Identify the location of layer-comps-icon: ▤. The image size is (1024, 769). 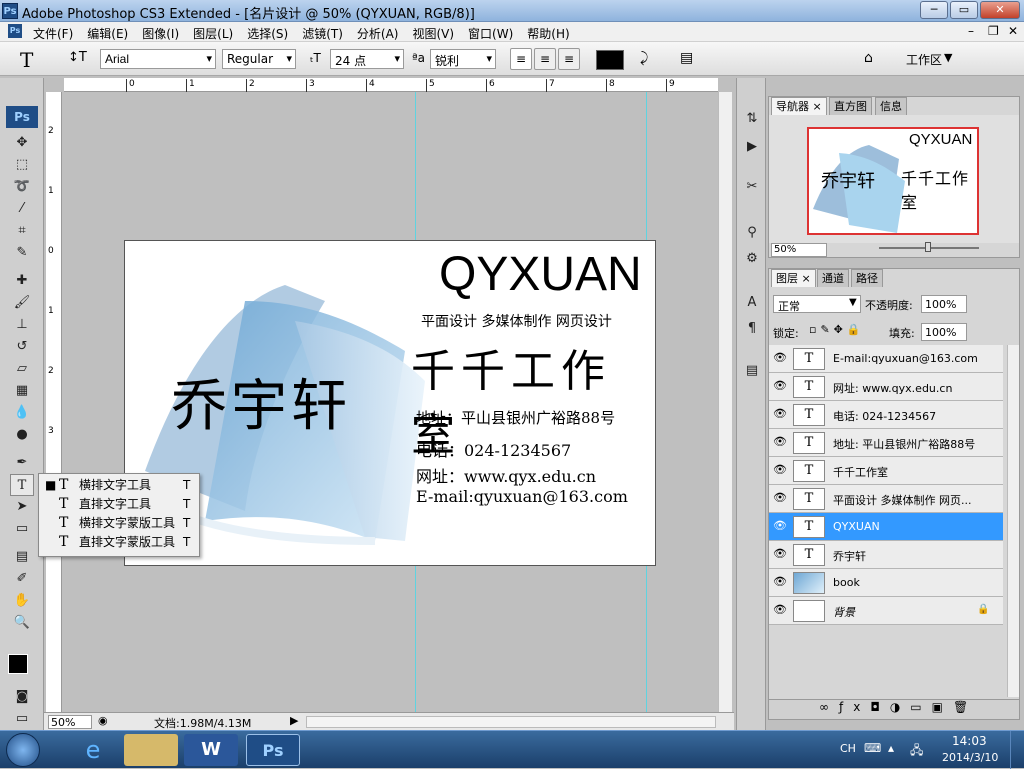
(752, 371).